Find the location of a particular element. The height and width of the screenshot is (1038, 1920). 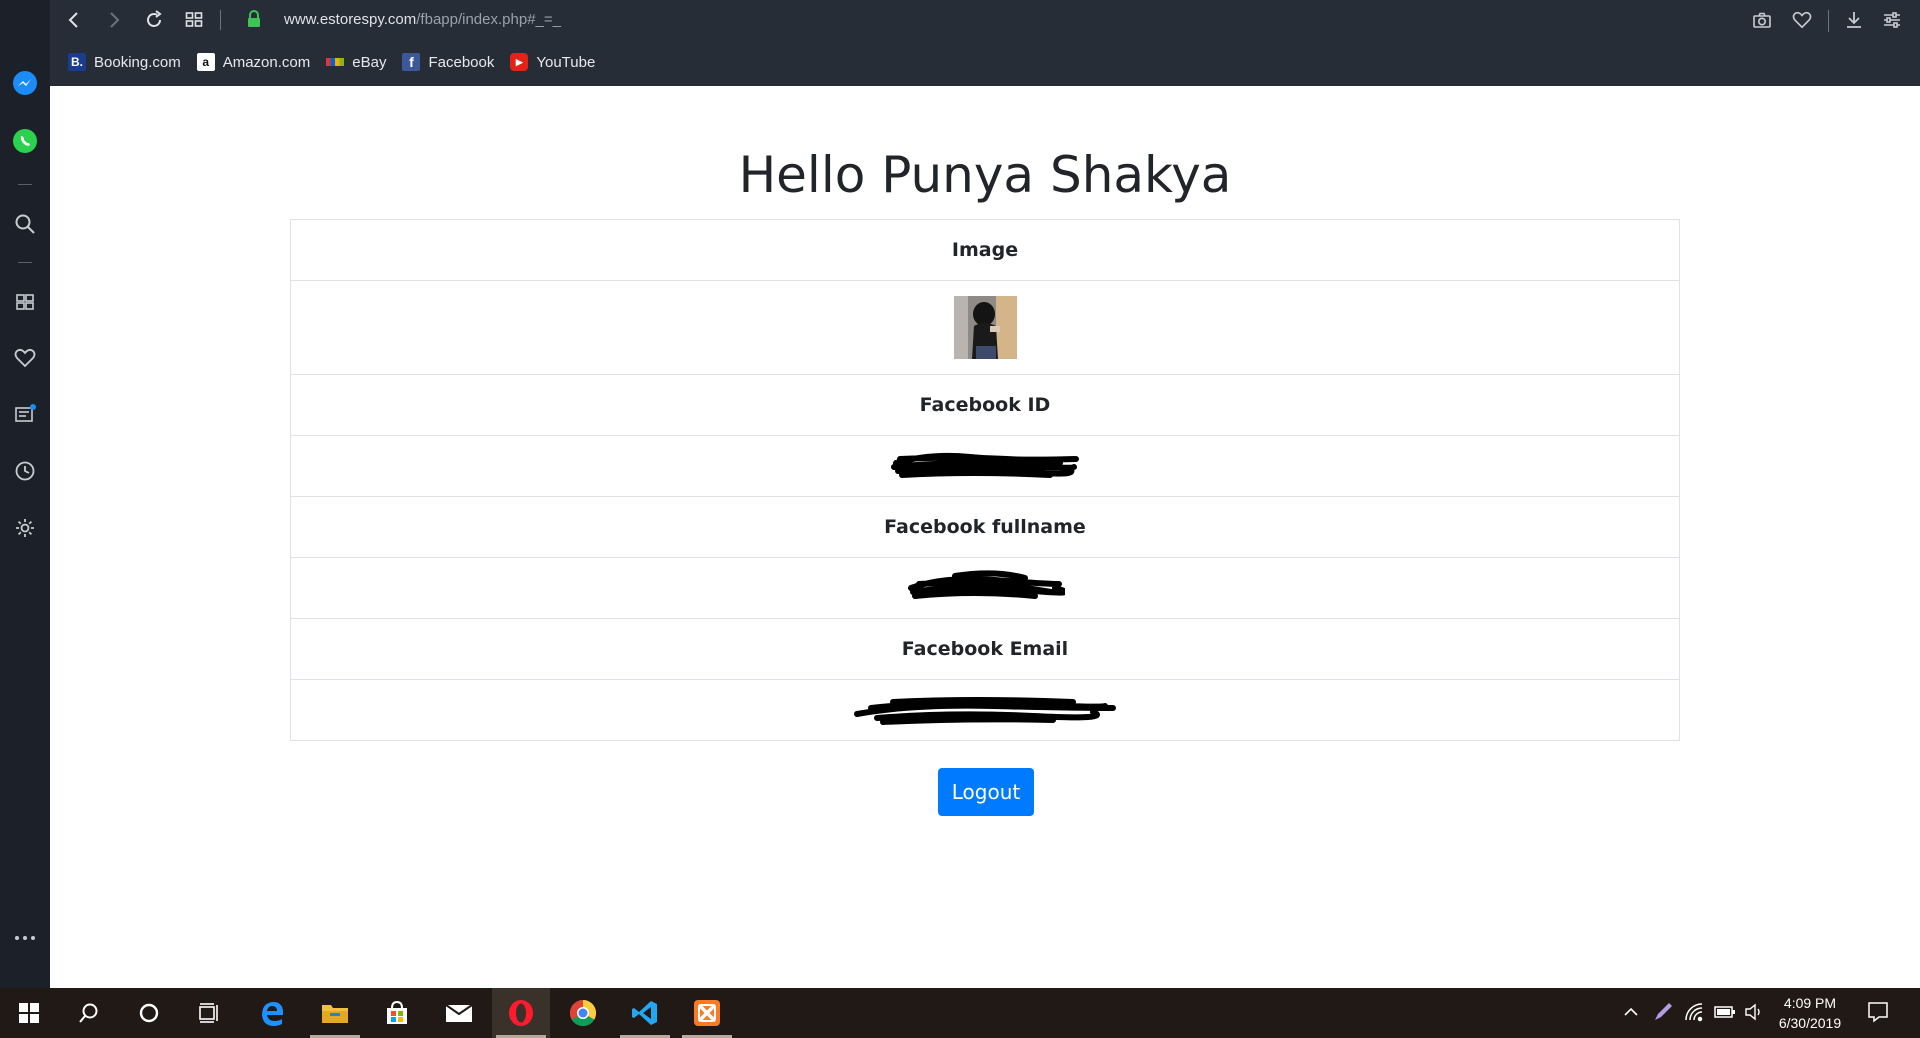

page-title: Hello Punya Shakya is located at coordinates (985, 175).